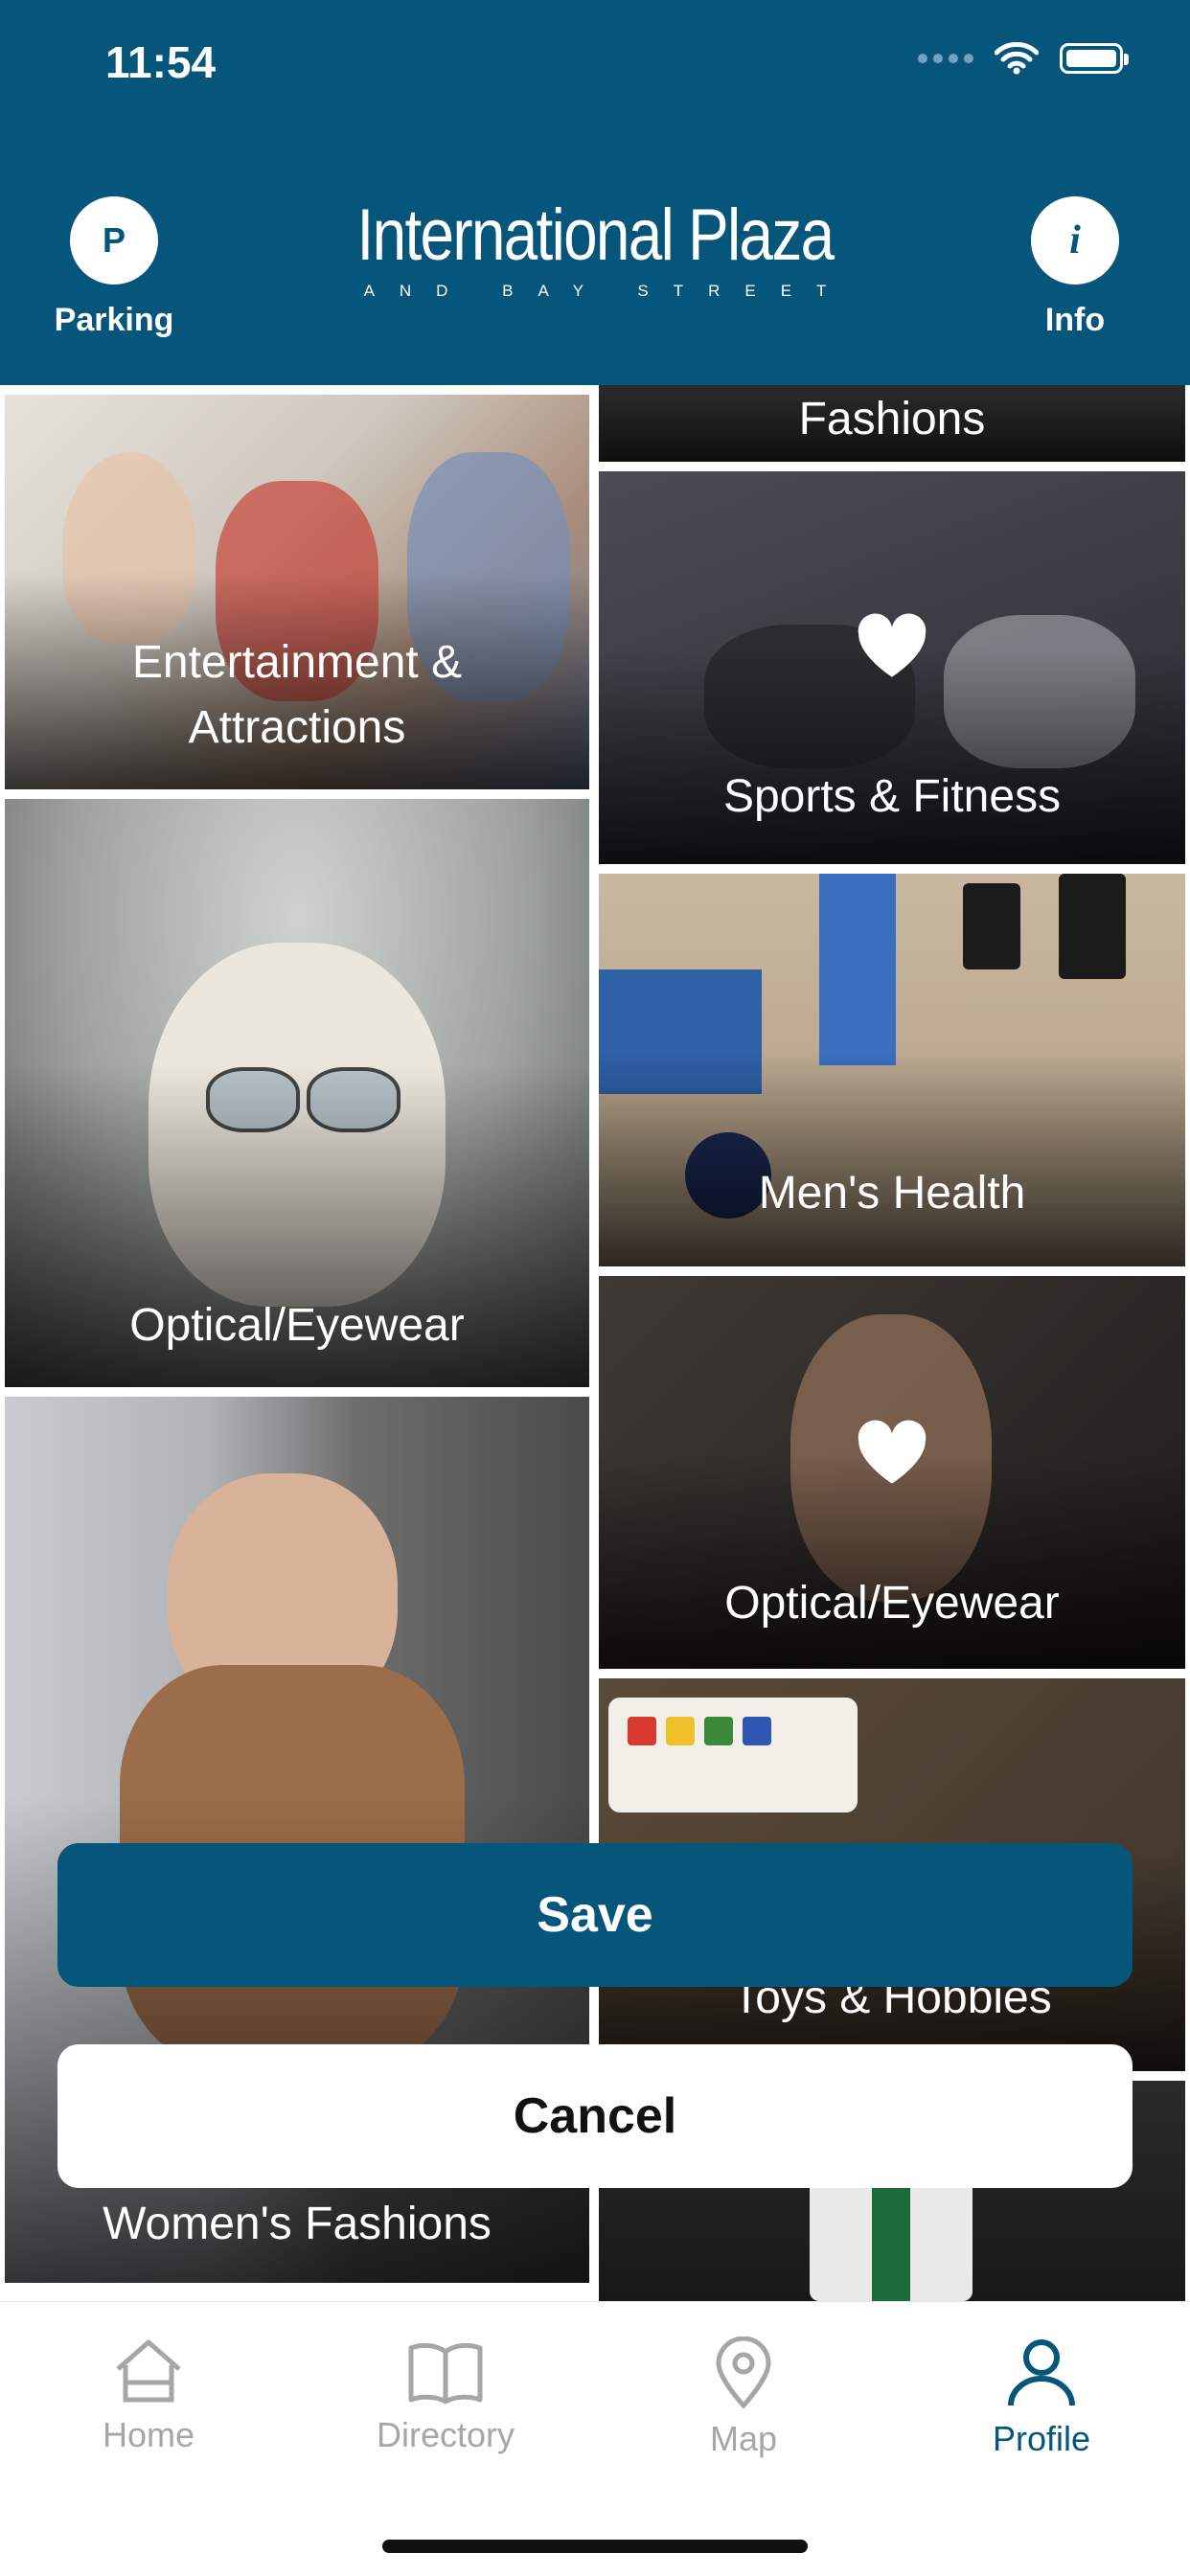 The height and width of the screenshot is (2576, 1190). Describe the element at coordinates (595, 235) in the screenshot. I see `logo-title: International Plaza` at that location.